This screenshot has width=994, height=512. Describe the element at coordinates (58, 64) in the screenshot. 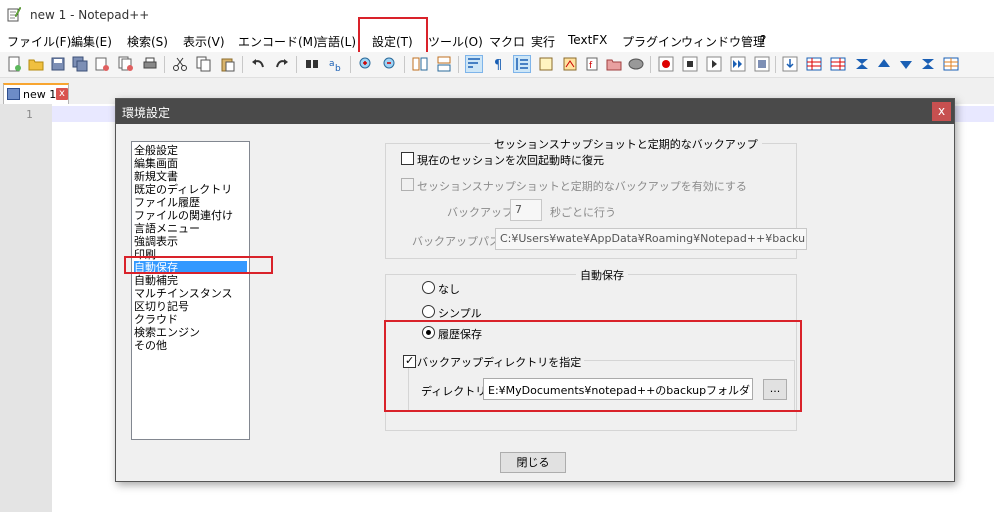

I see `save-icon` at that location.